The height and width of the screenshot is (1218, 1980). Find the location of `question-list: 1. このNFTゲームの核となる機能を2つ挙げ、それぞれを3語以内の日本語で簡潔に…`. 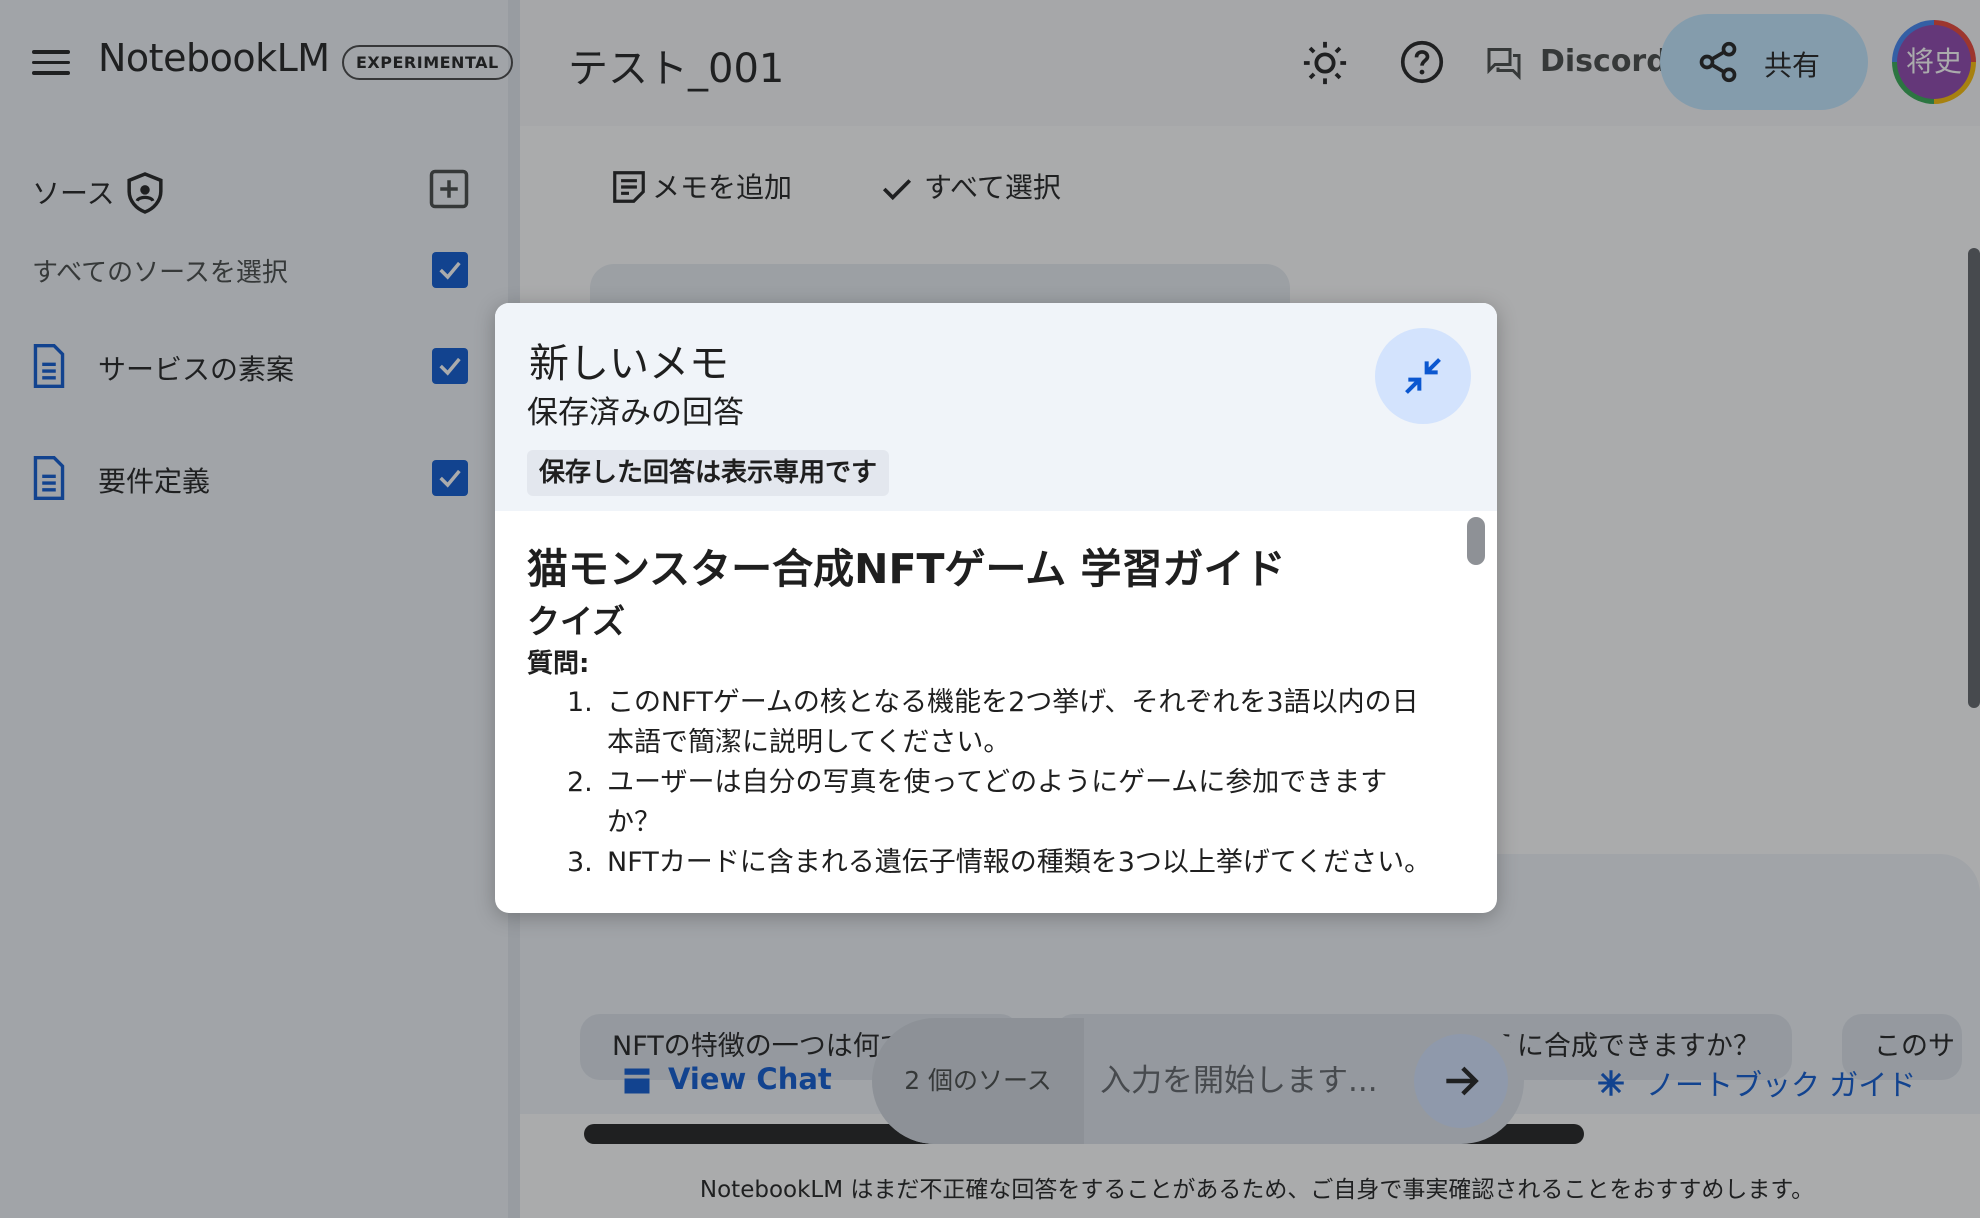

question-list: 1. このNFTゲームの核となる機能を2つ挙げ、それぞれを3語以内の日本語で簡潔に… is located at coordinates (1003, 783).